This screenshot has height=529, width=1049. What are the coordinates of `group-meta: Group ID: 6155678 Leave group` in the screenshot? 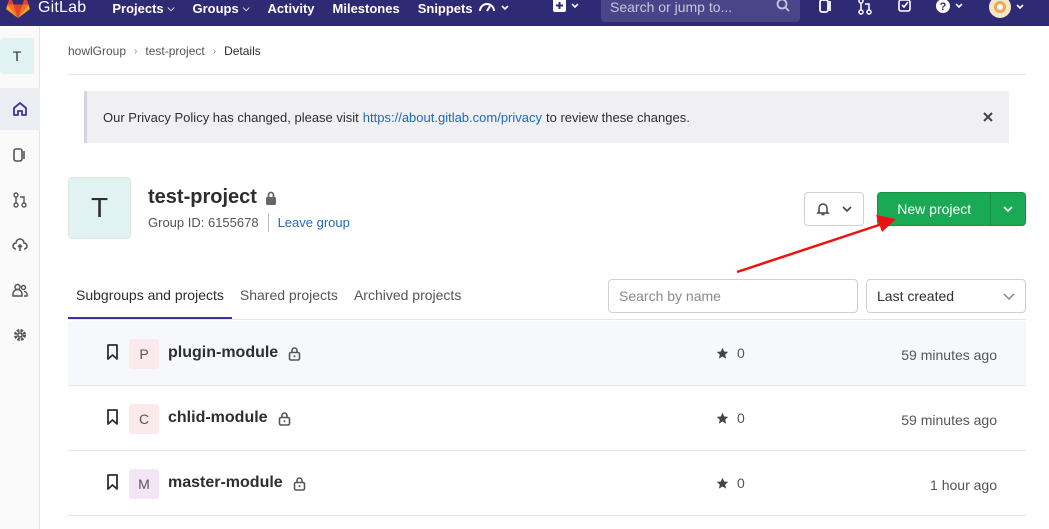 It's located at (249, 222).